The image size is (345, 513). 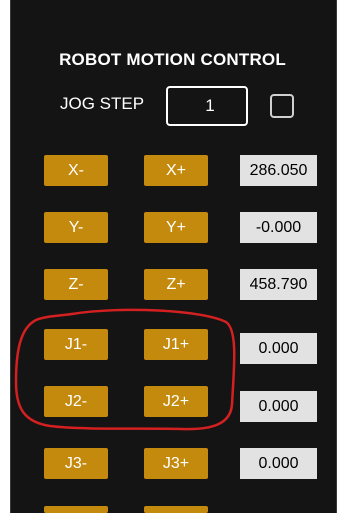 What do you see at coordinates (278, 284) in the screenshot?
I see `z-value: 458.790` at bounding box center [278, 284].